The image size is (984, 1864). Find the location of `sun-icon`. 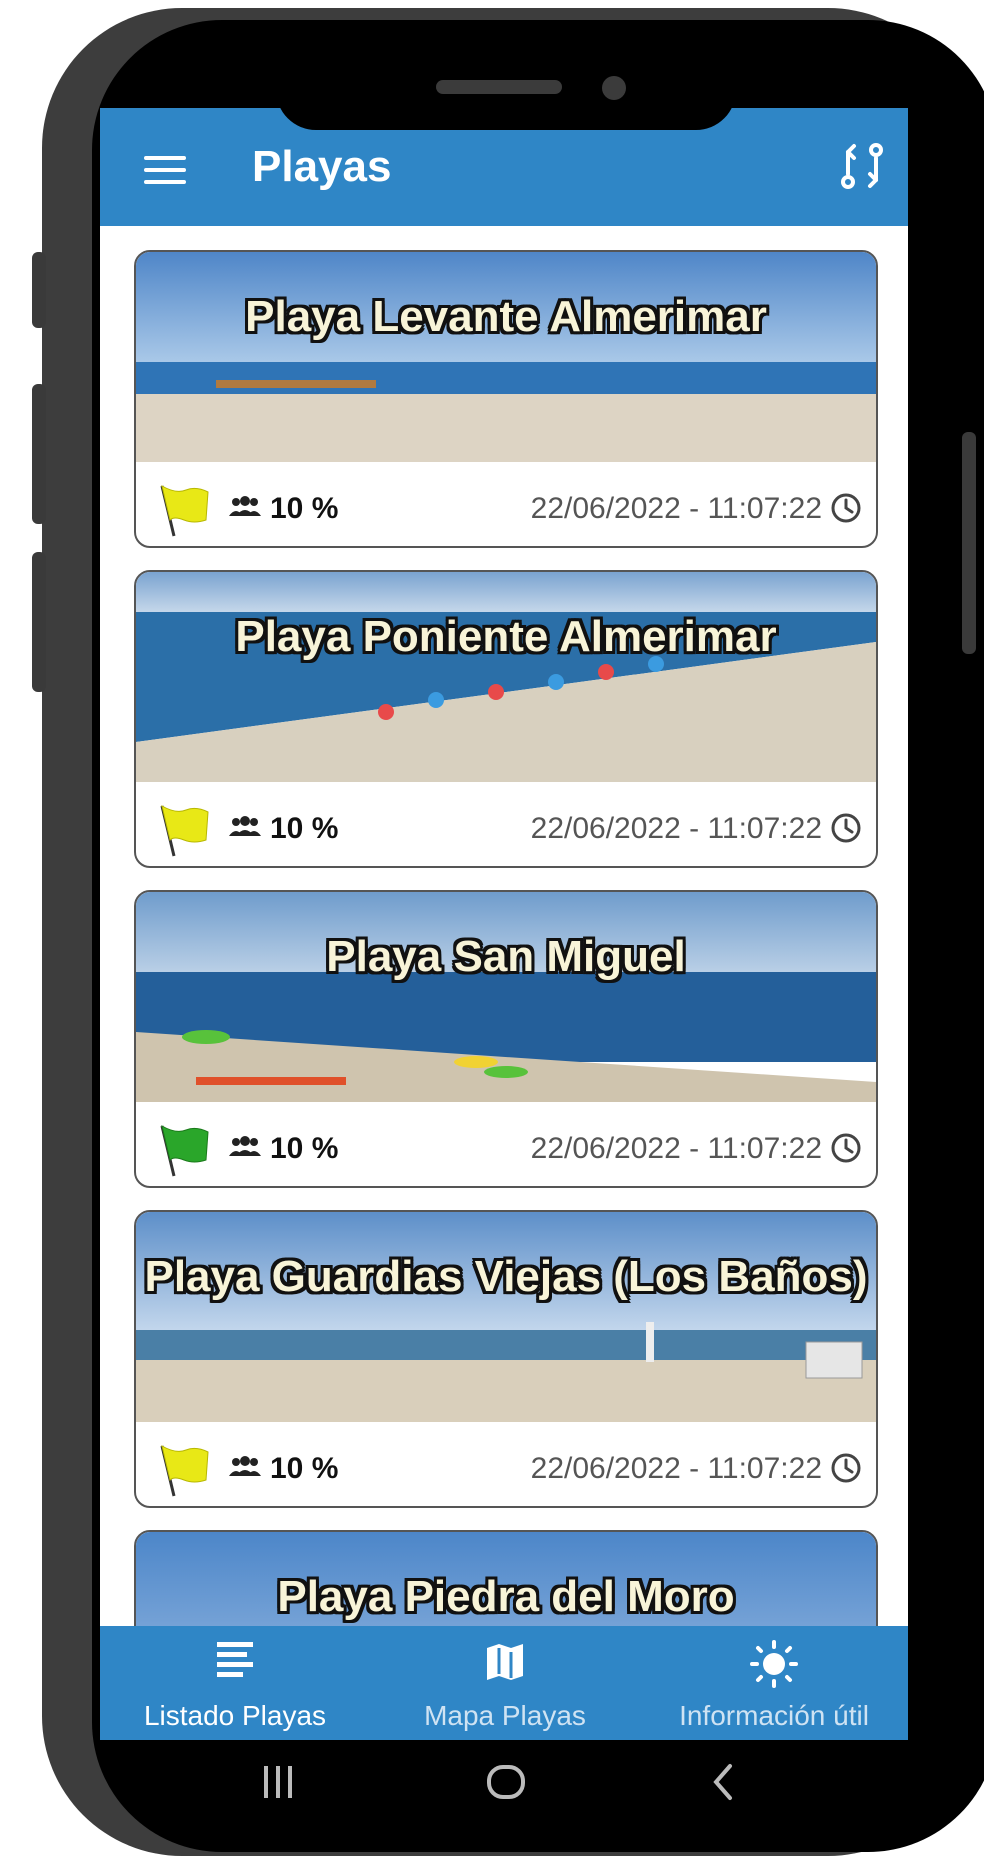

sun-icon is located at coordinates (774, 1664).